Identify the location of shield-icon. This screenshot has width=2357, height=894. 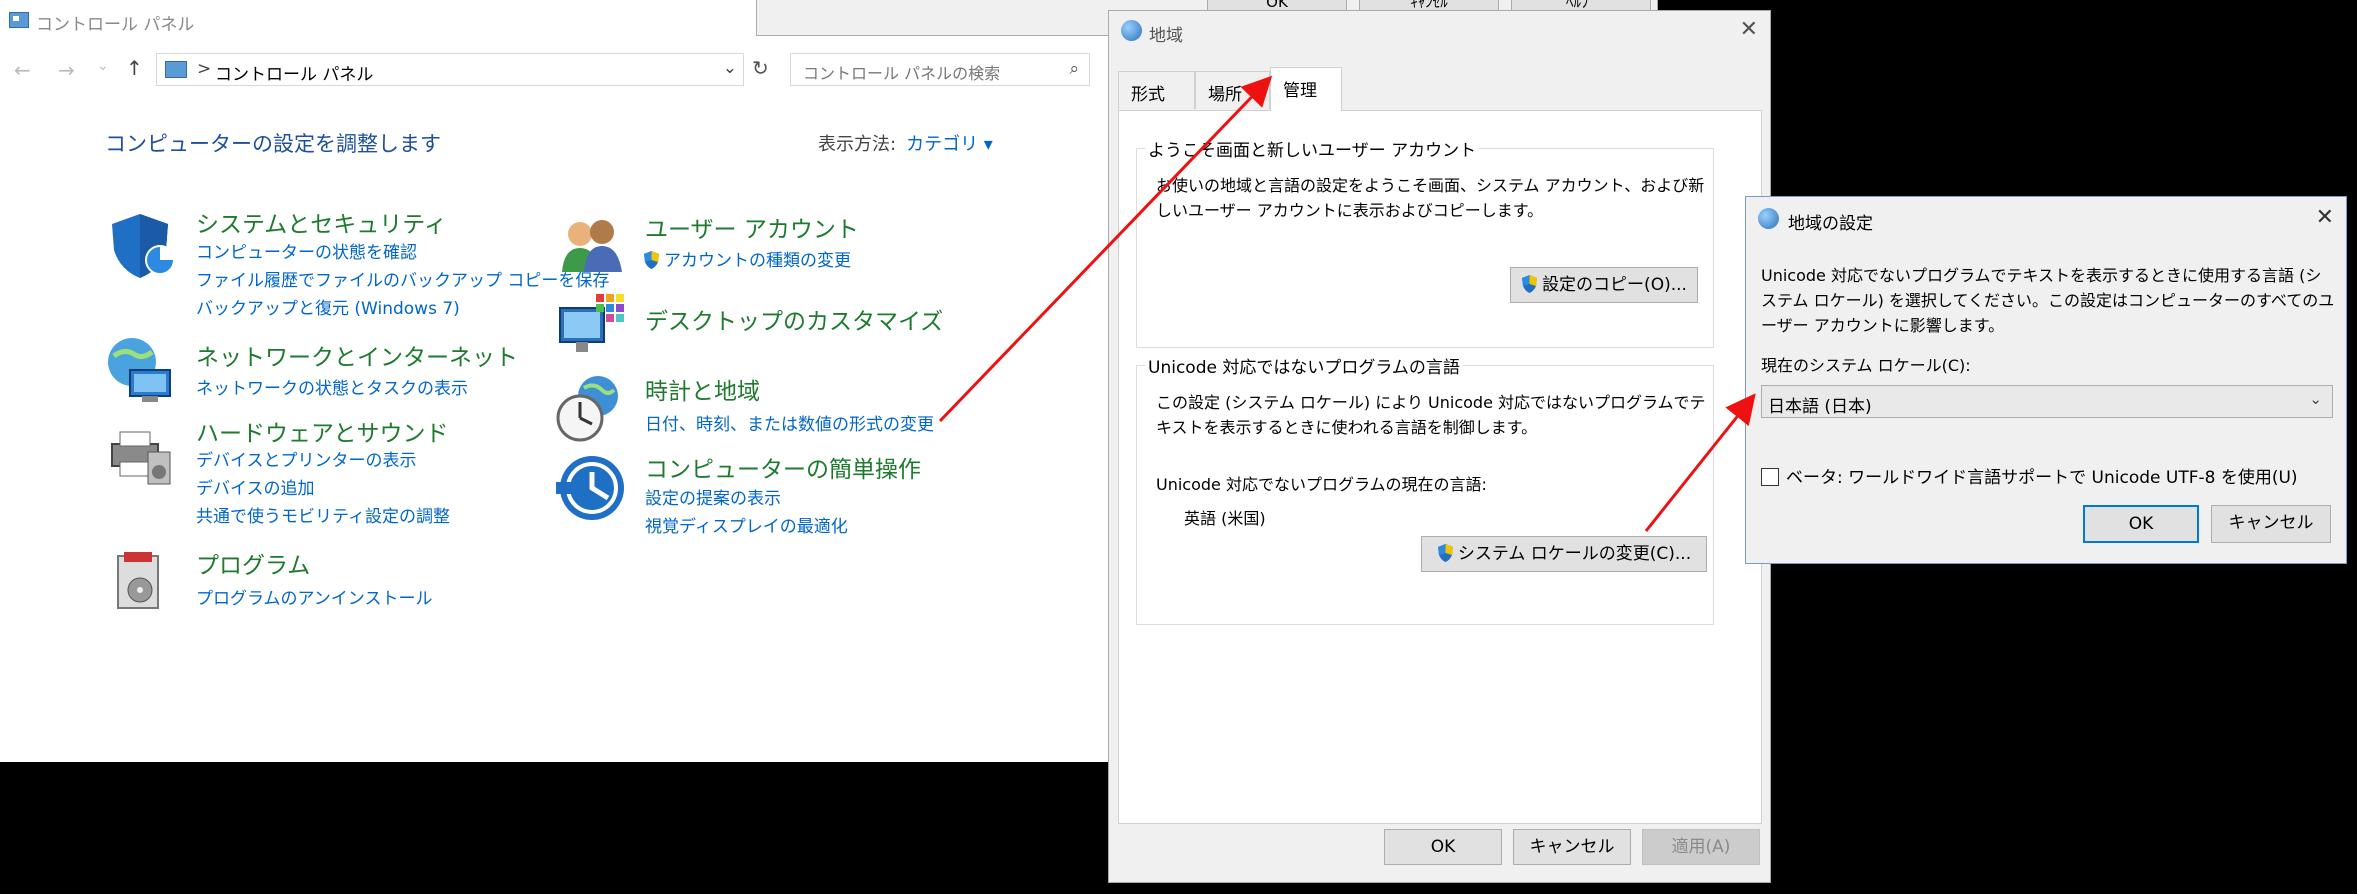
(142, 246).